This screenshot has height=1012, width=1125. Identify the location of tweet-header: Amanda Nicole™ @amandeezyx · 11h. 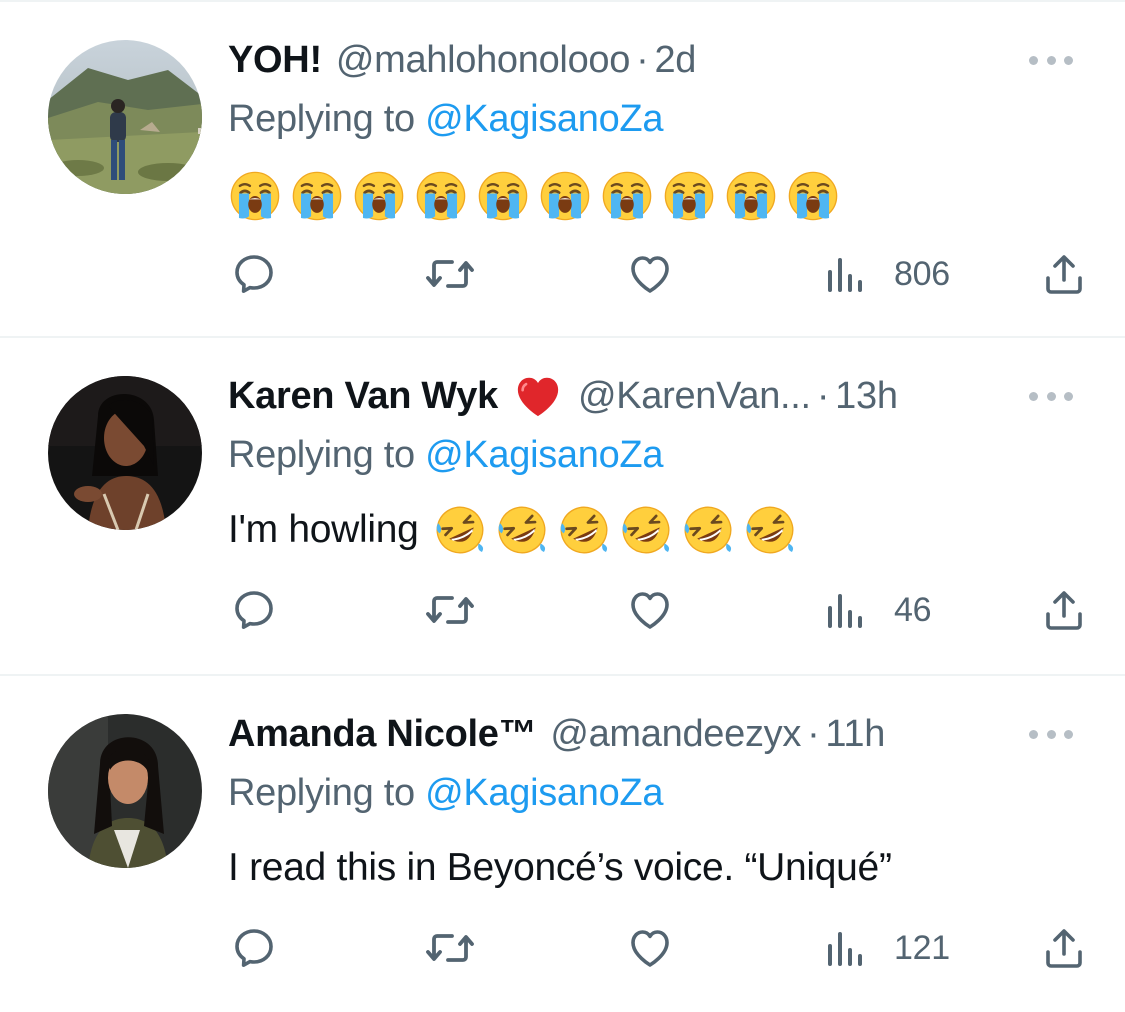
(656, 734).